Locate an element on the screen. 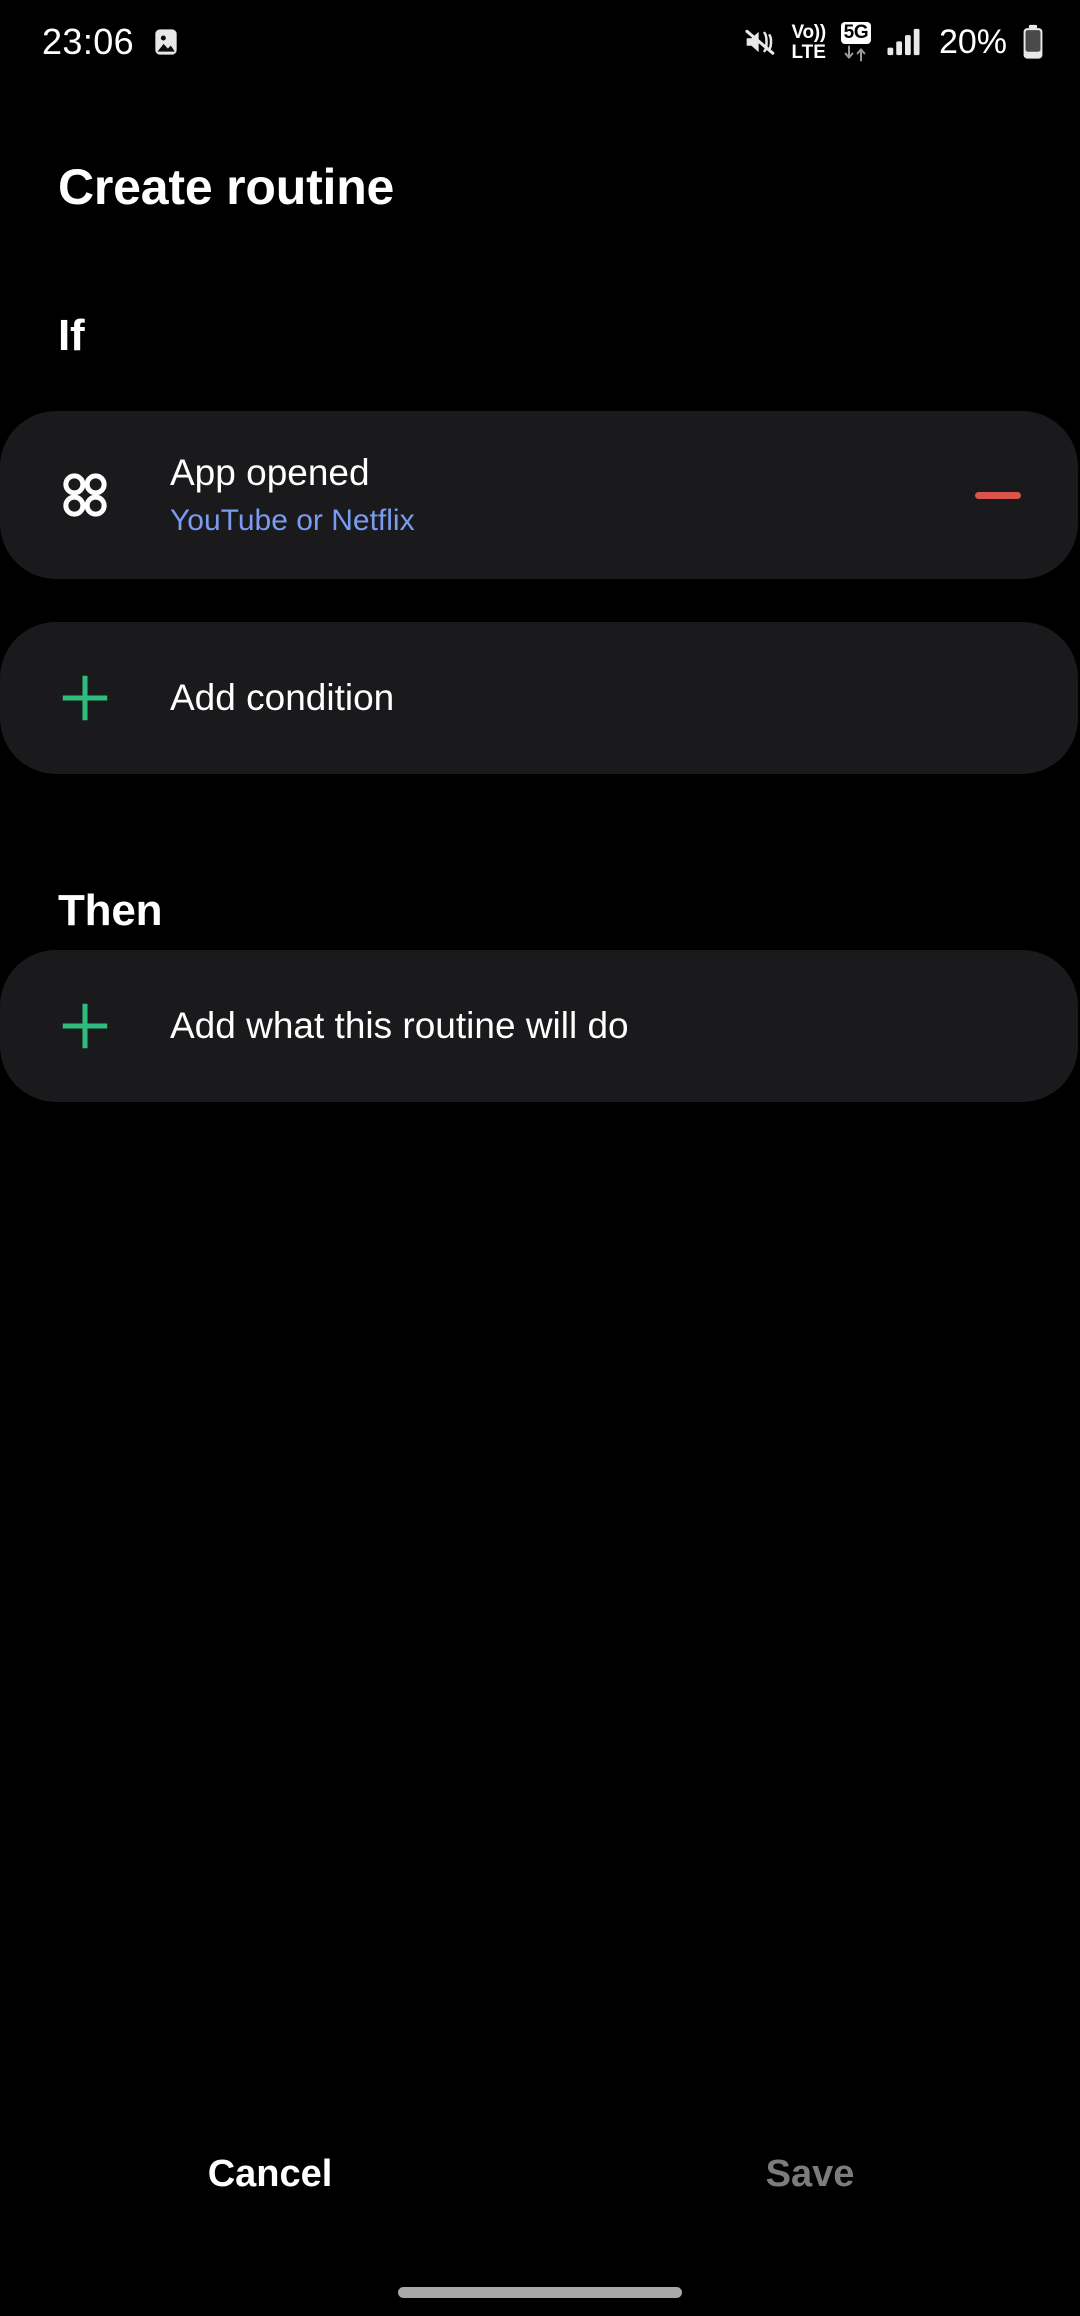 This screenshot has width=1080, height=2316. home-indicator is located at coordinates (540, 2292).